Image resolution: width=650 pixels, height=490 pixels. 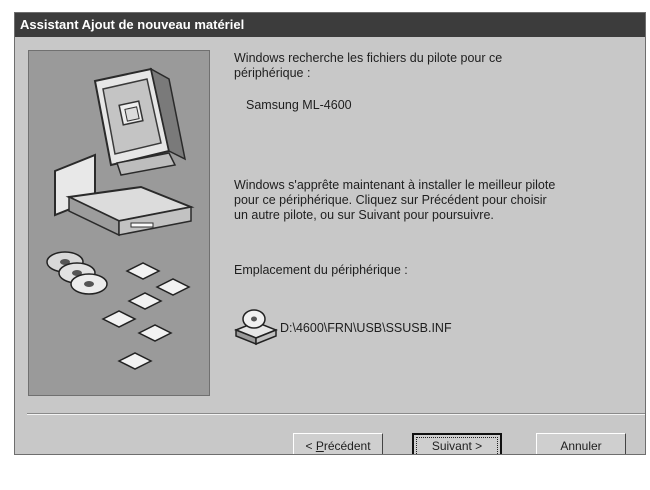 What do you see at coordinates (132, 24) in the screenshot?
I see `window-title: Assistant Ajout de nouveau matériel` at bounding box center [132, 24].